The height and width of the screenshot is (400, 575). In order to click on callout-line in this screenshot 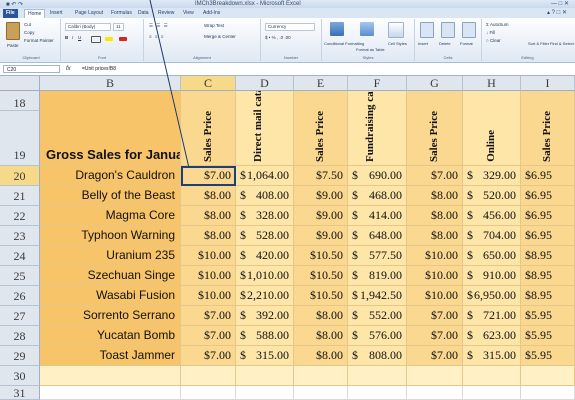, I will do `click(169, 84)`.